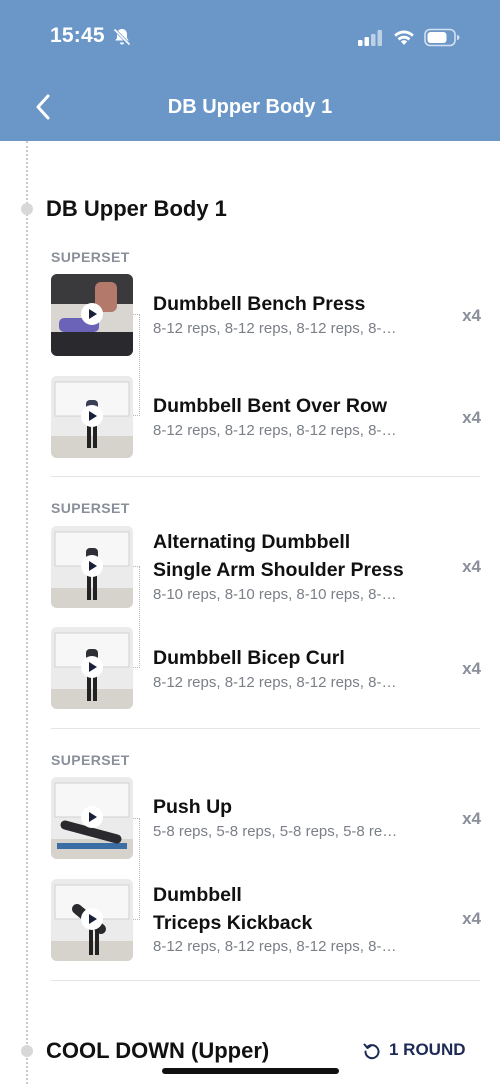  Describe the element at coordinates (259, 304) in the screenshot. I see `exercise-name: Dumbbell Bench Press` at that location.